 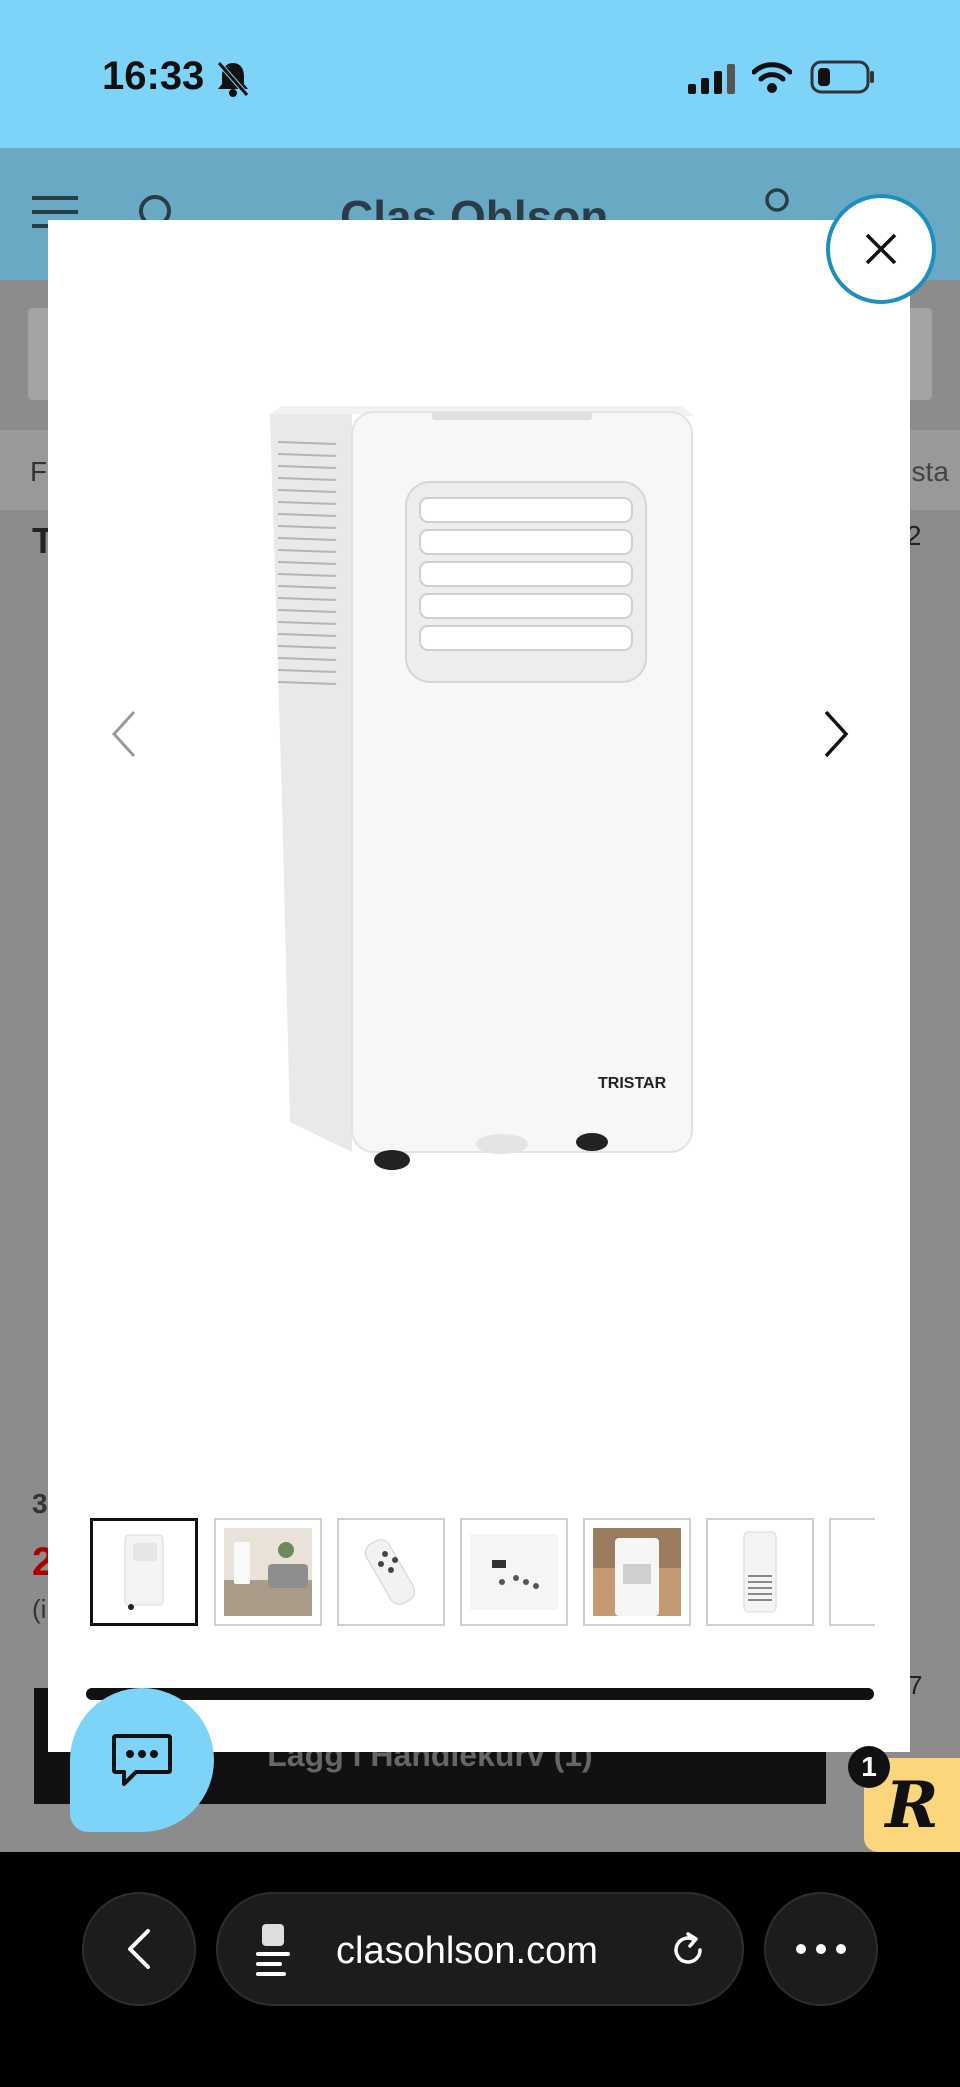 What do you see at coordinates (912, 1805) in the screenshot?
I see `rewards-letter: R` at bounding box center [912, 1805].